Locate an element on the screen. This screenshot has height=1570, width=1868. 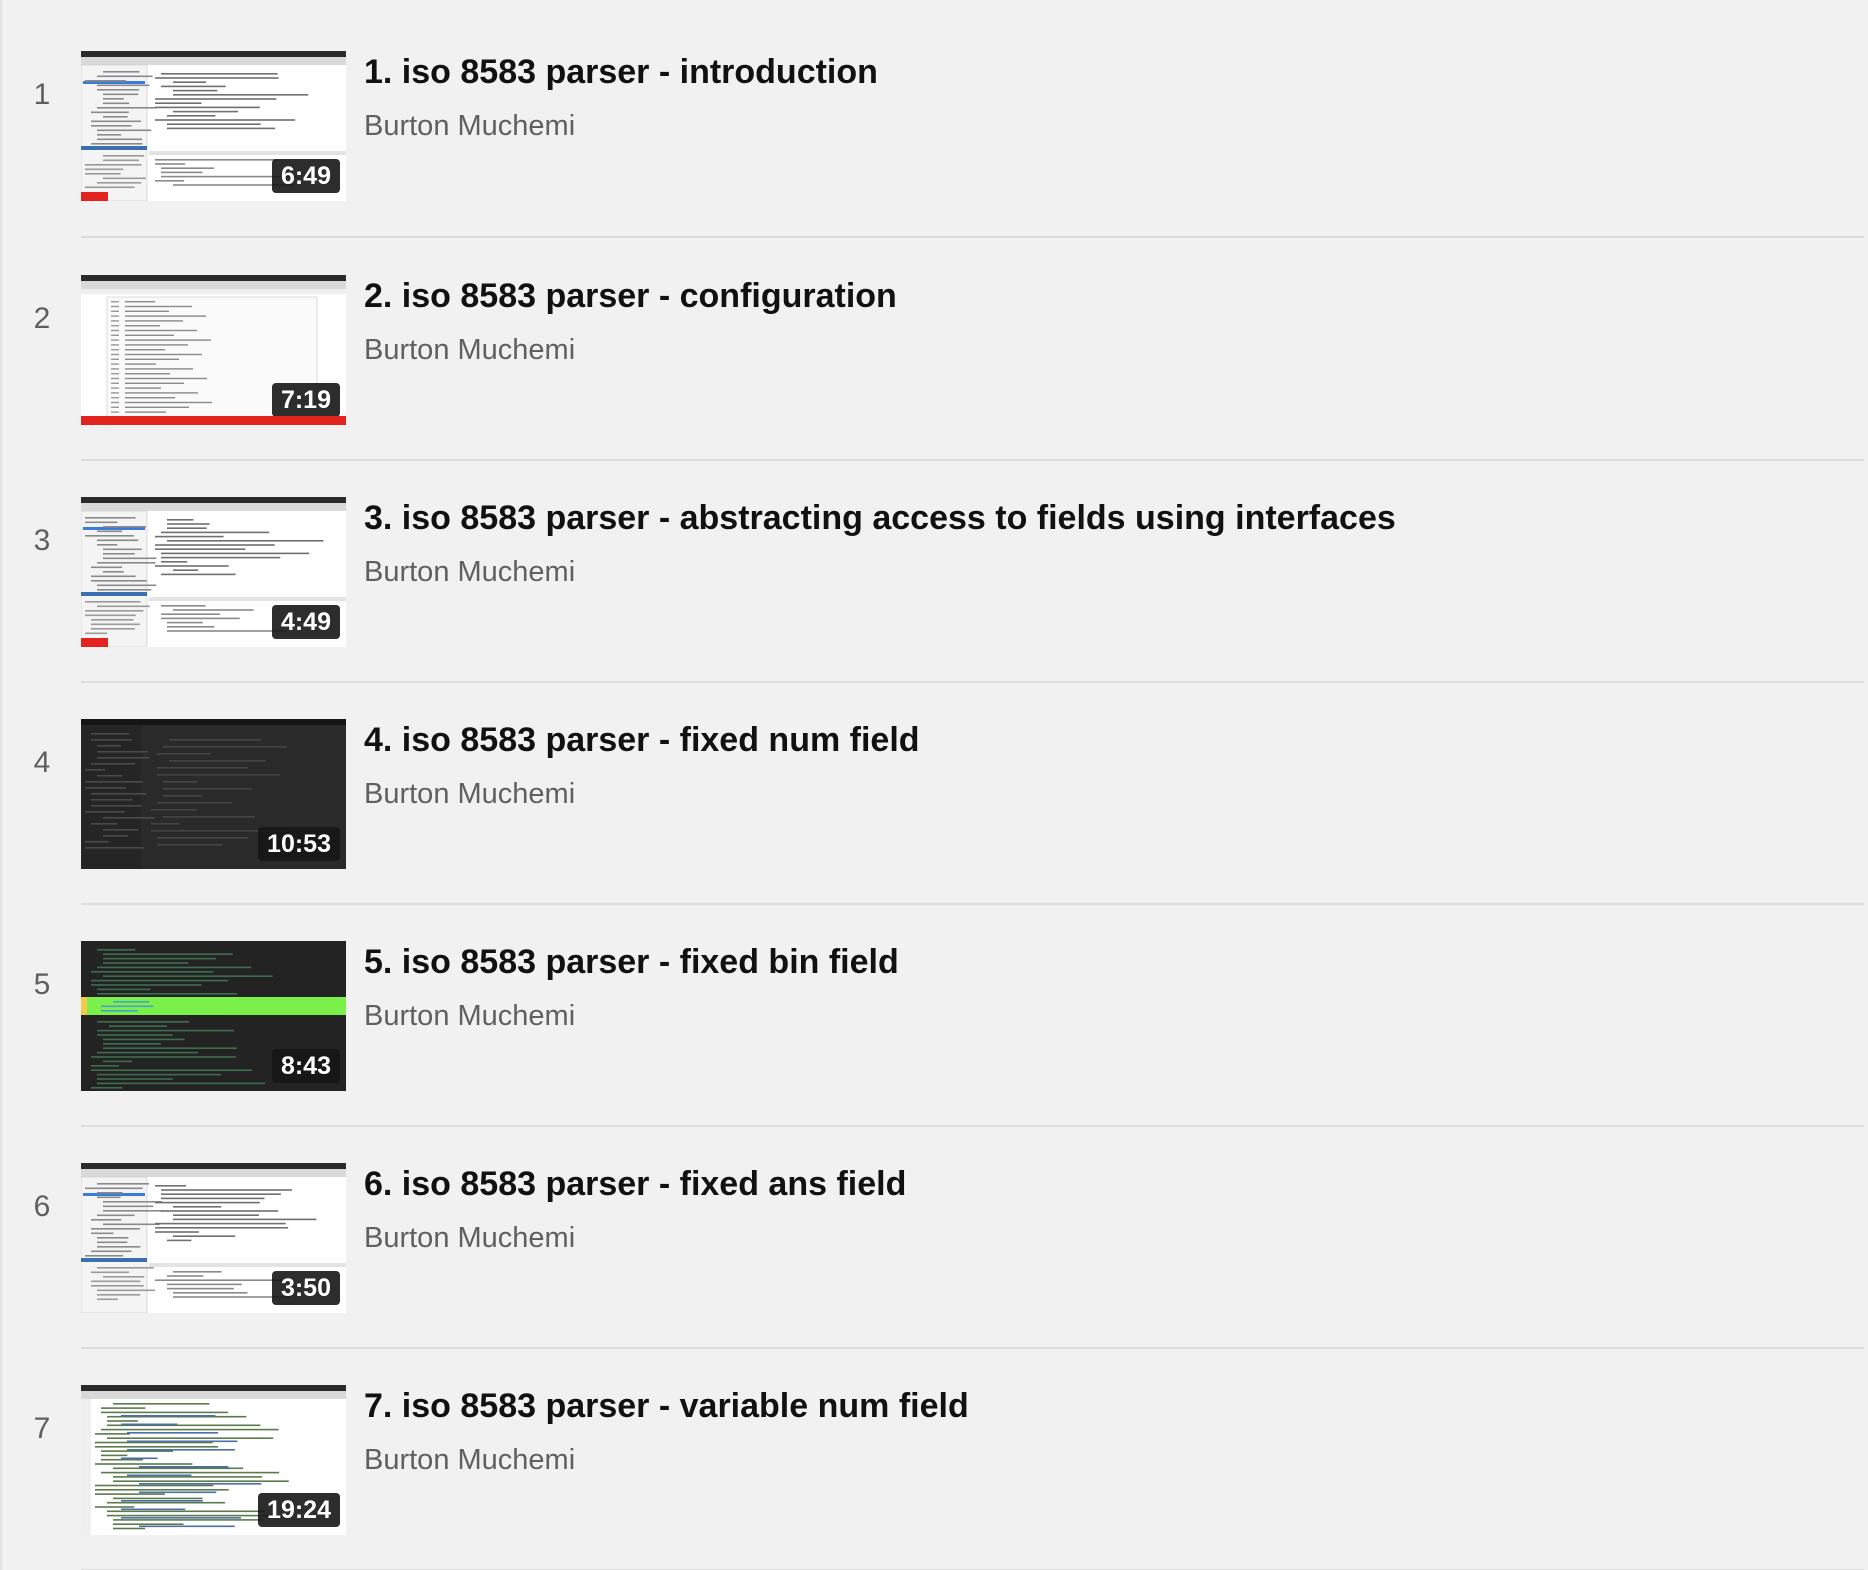
video-duration-badge: 4:49 is located at coordinates (305, 622).